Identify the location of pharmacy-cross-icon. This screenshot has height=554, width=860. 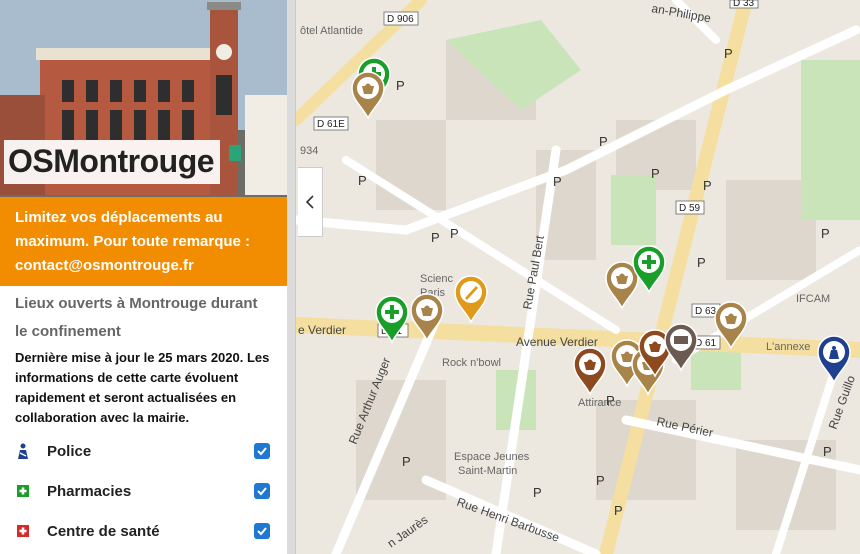
(23, 491).